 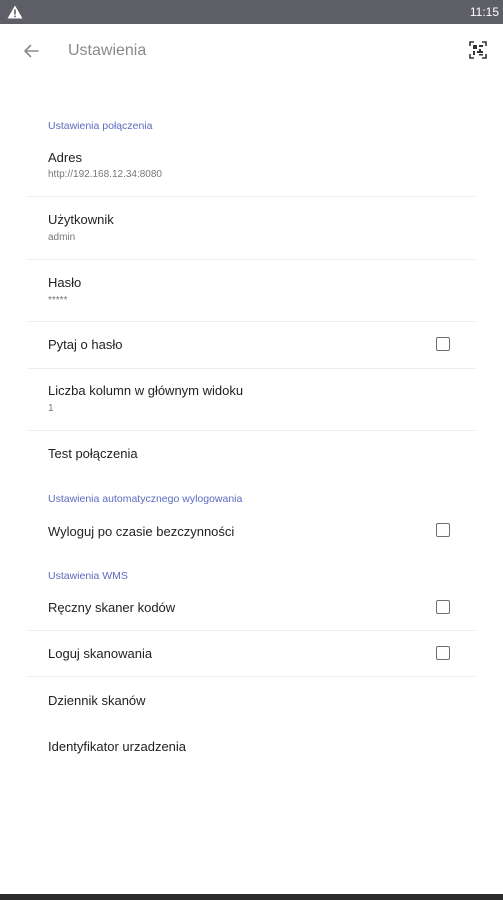 I want to click on logout-idle-checkbox, so click(x=443, y=530).